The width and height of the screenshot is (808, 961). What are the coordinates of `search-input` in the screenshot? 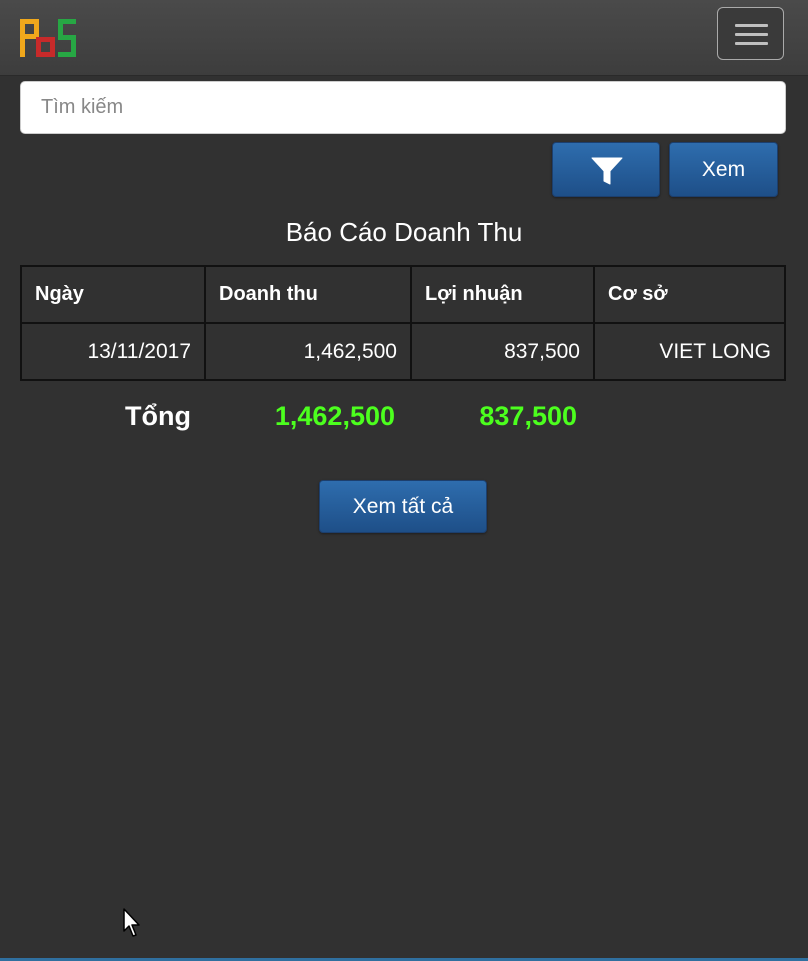 It's located at (403, 107).